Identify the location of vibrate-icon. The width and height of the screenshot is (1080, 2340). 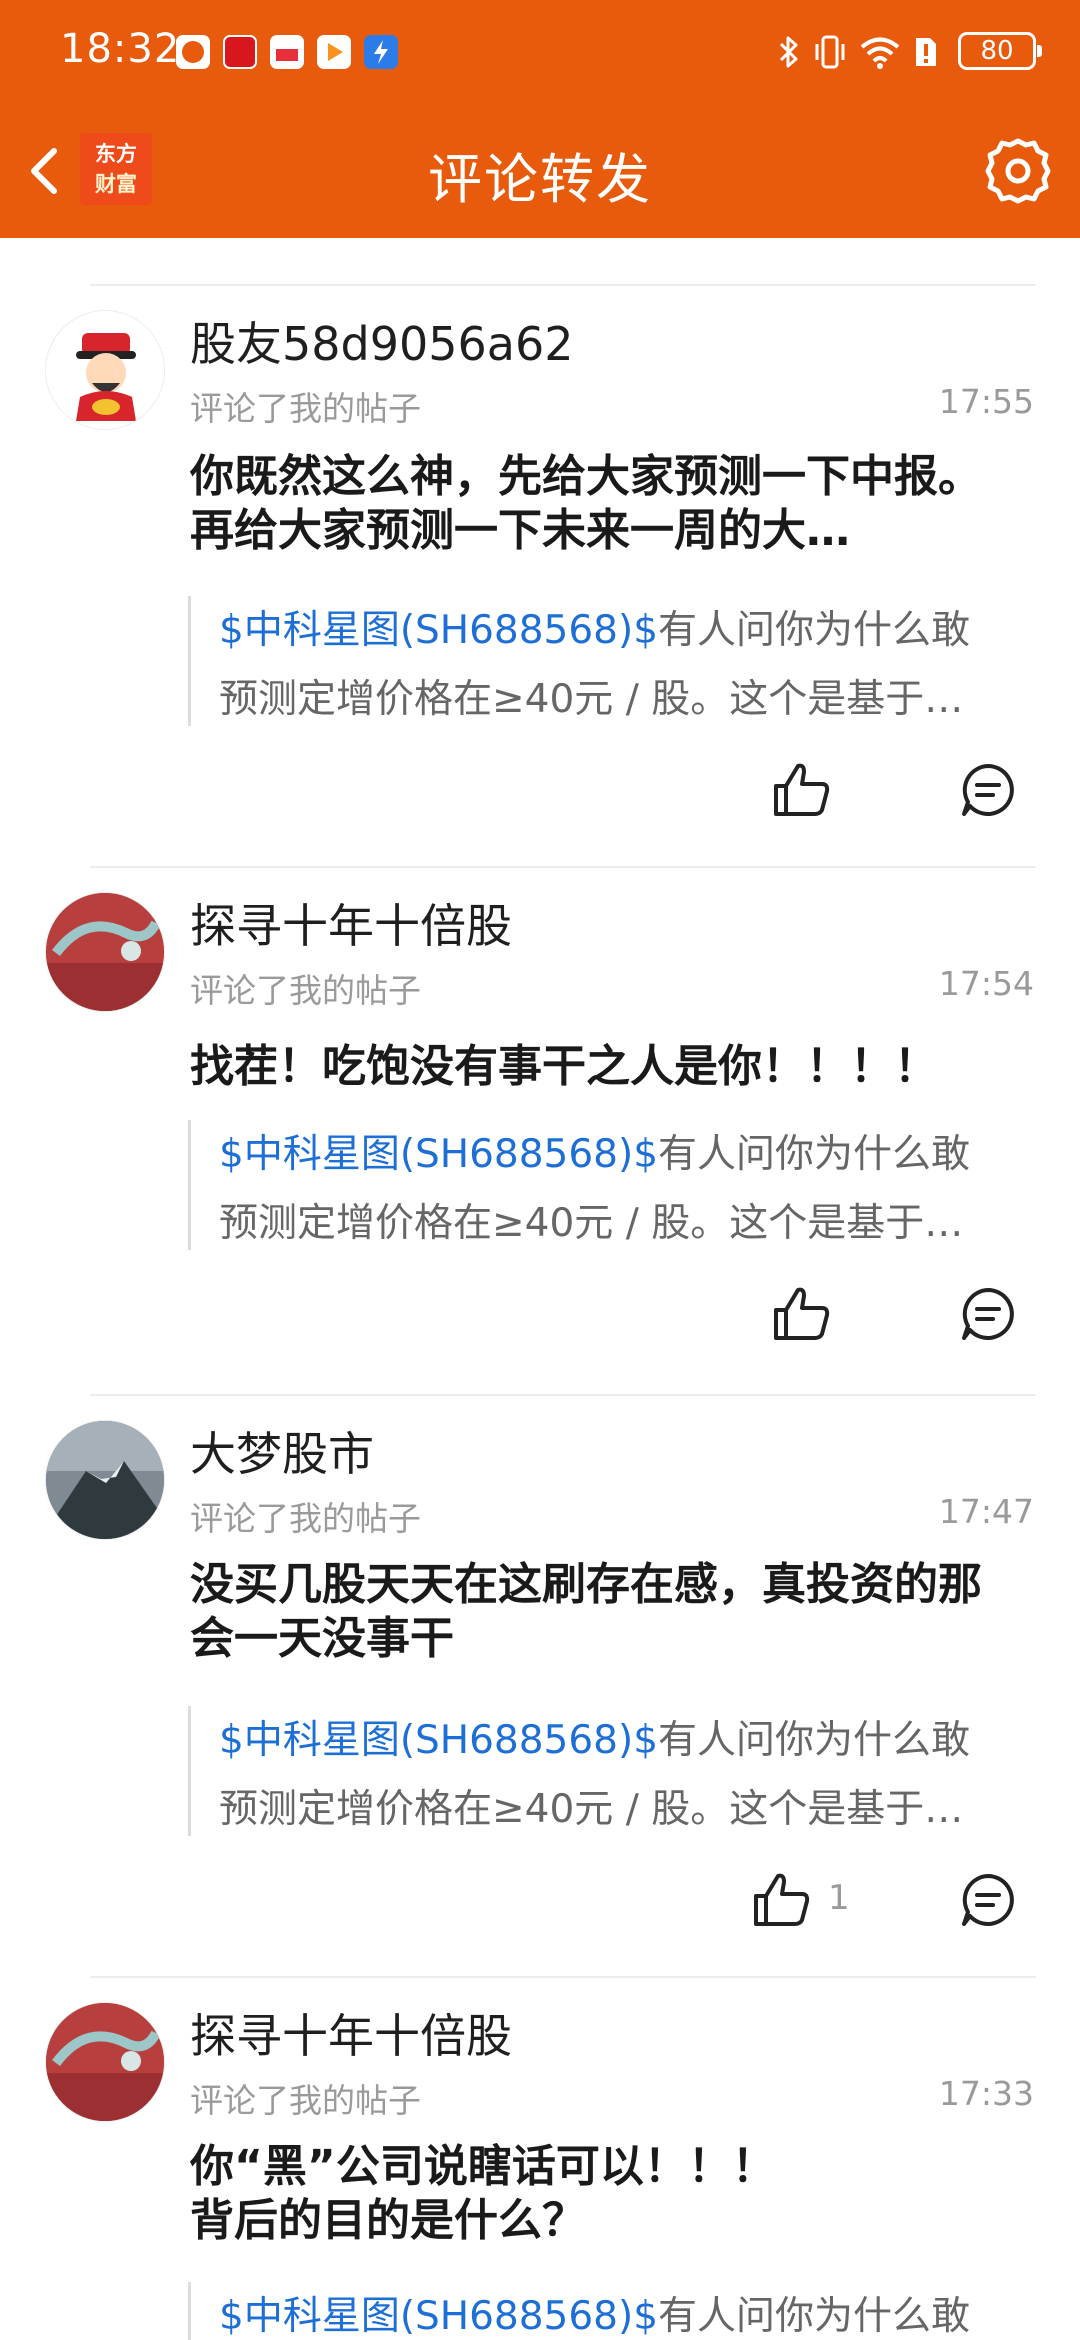
(830, 54).